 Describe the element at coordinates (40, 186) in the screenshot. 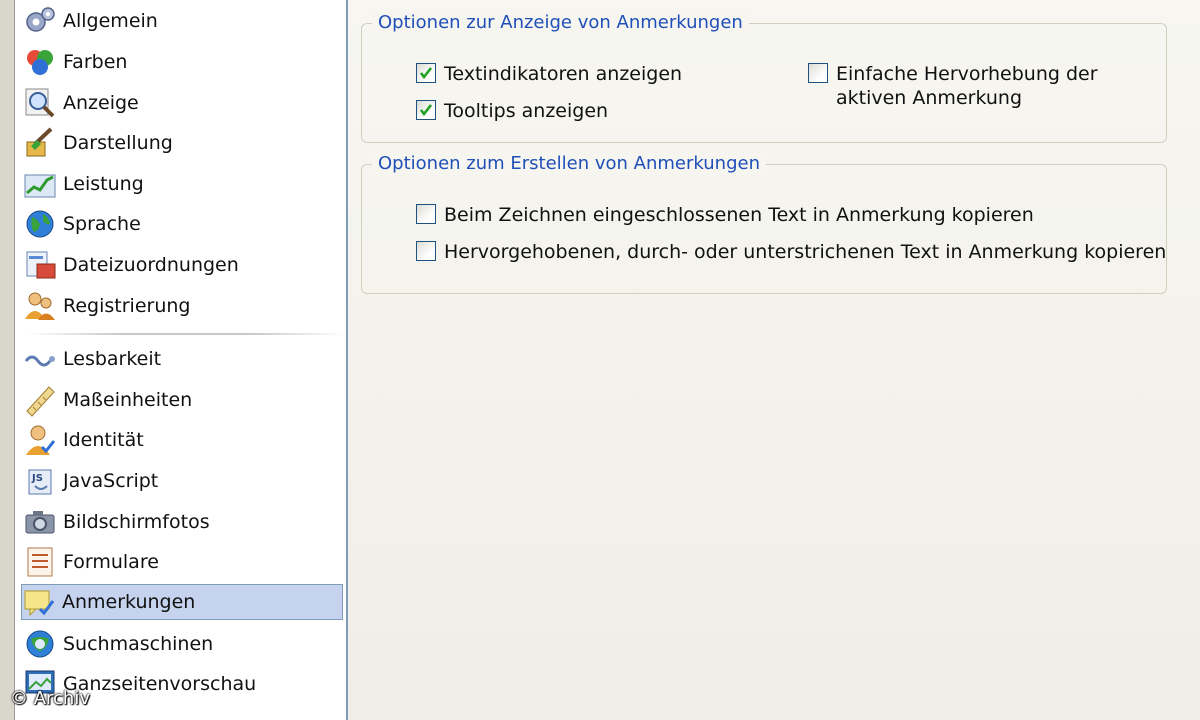

I see `chart-icon` at that location.